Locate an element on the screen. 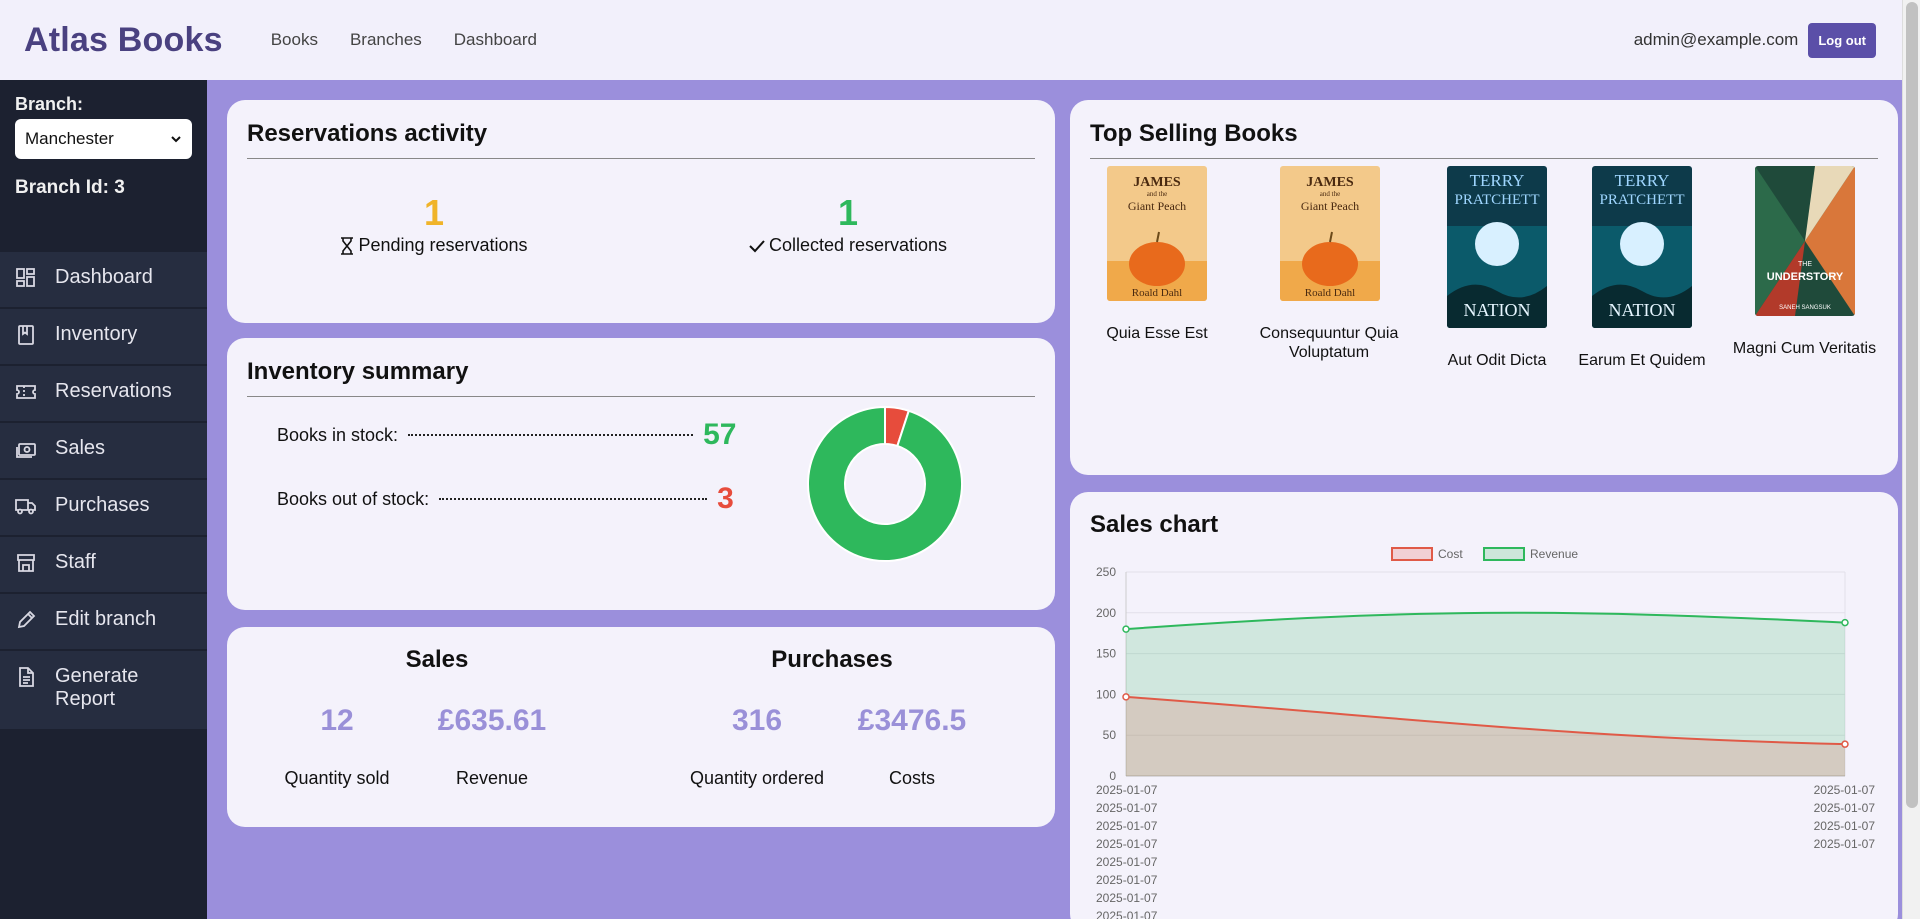 The width and height of the screenshot is (1920, 919). quantity-ordered-label: Quantity ordered is located at coordinates (757, 778).